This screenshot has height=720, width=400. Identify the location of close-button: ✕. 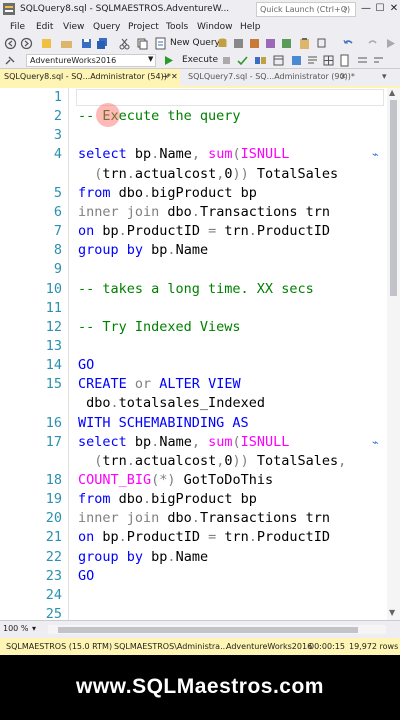
(393, 9).